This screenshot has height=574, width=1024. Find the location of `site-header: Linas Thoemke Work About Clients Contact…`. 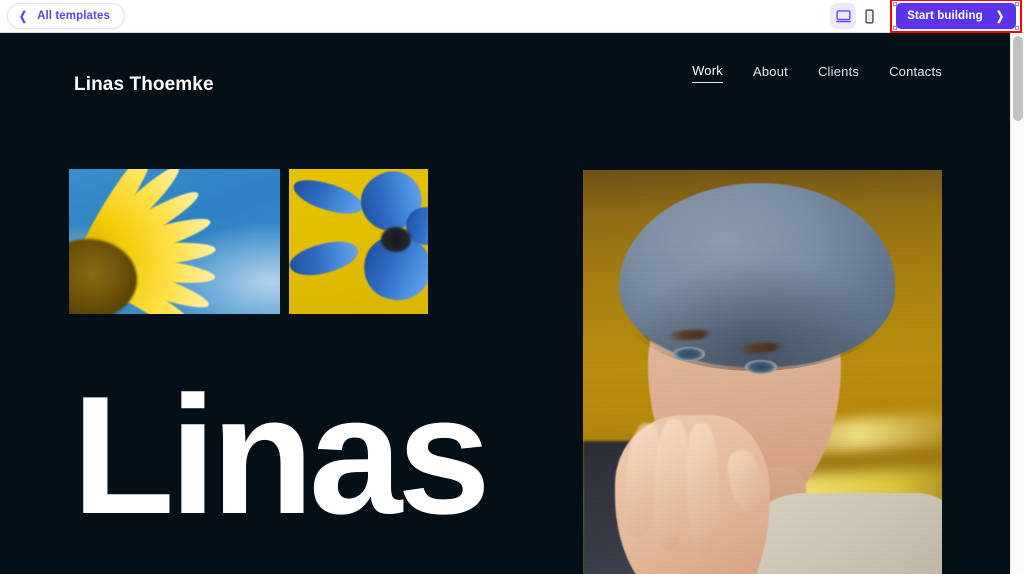

site-header: Linas Thoemke Work About Clients Contact… is located at coordinates (505, 64).